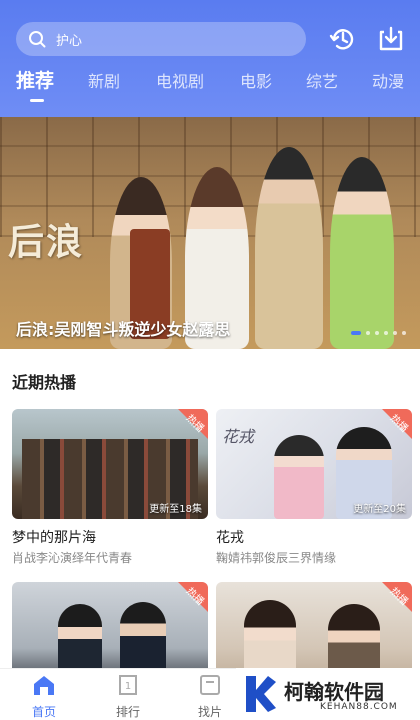 The image size is (420, 720). Describe the element at coordinates (127, 712) in the screenshot. I see `nav-ranking-label: 排行` at that location.